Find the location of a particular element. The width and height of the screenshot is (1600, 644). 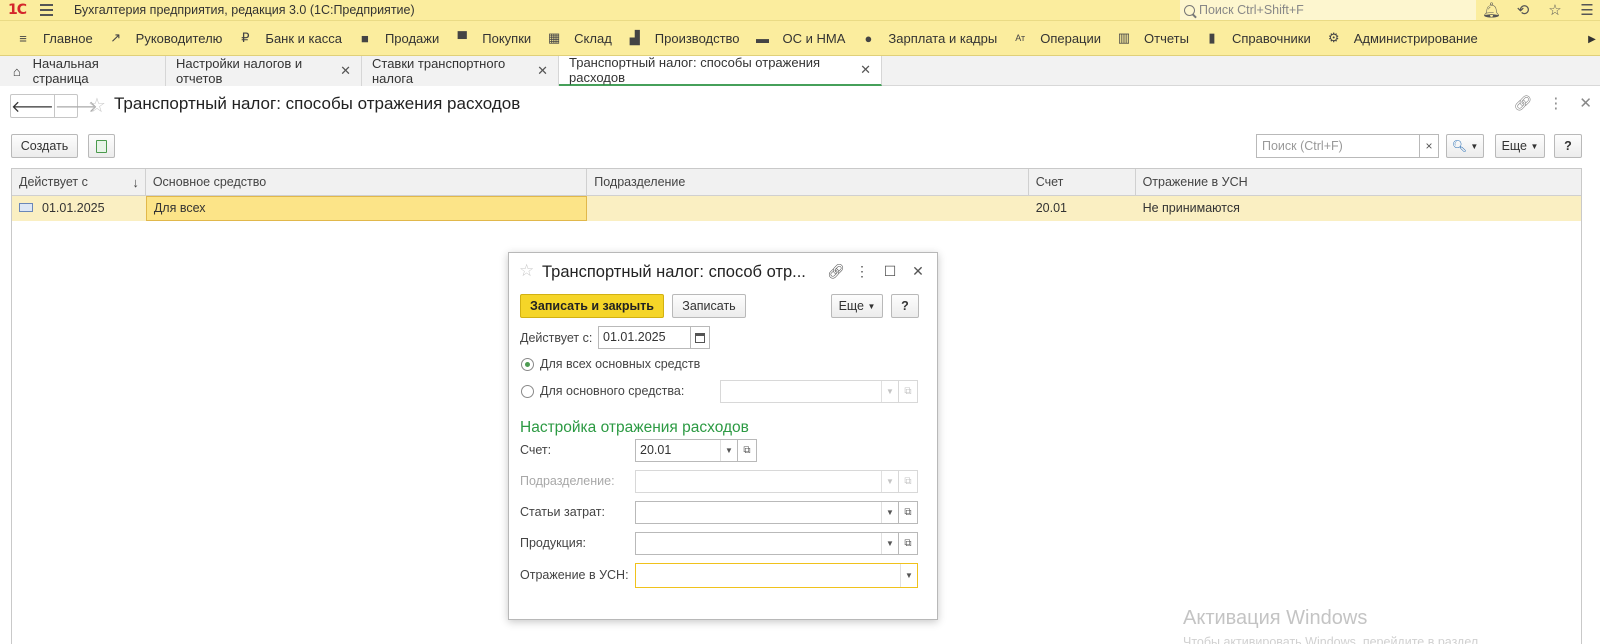

valid-from-field: 01.01.2025 is located at coordinates (654, 337).